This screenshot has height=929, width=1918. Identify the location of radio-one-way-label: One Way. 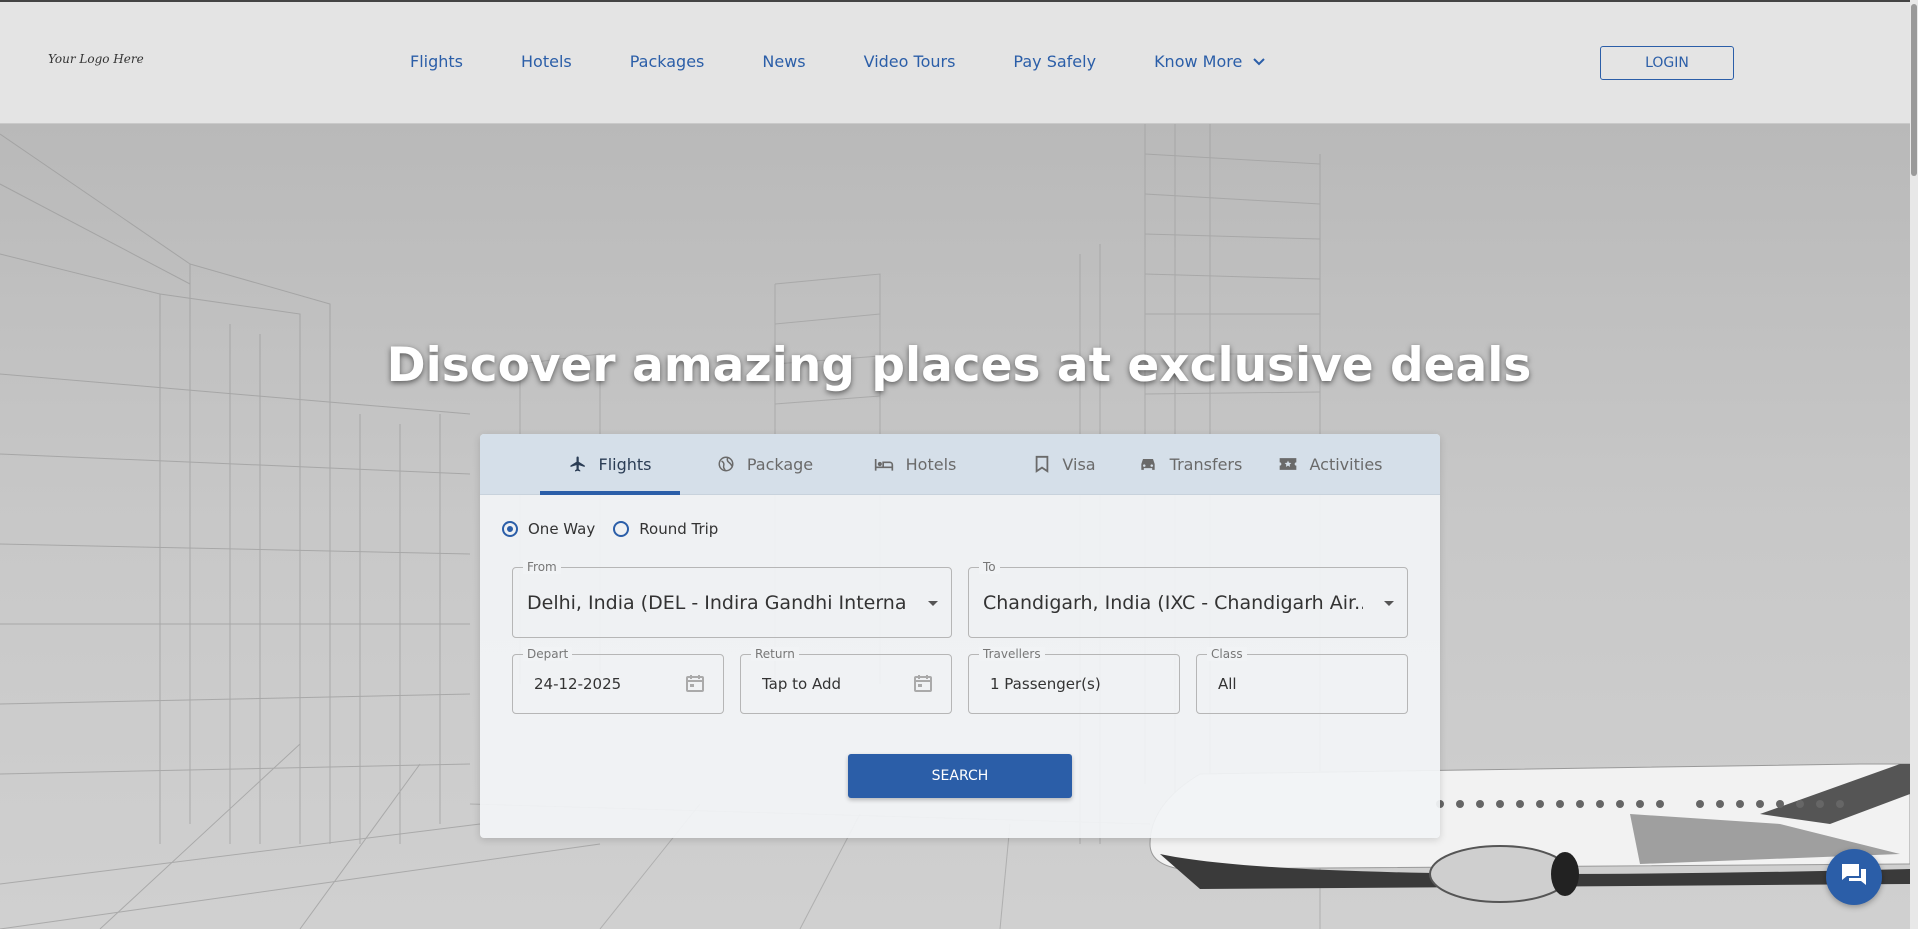
(562, 529).